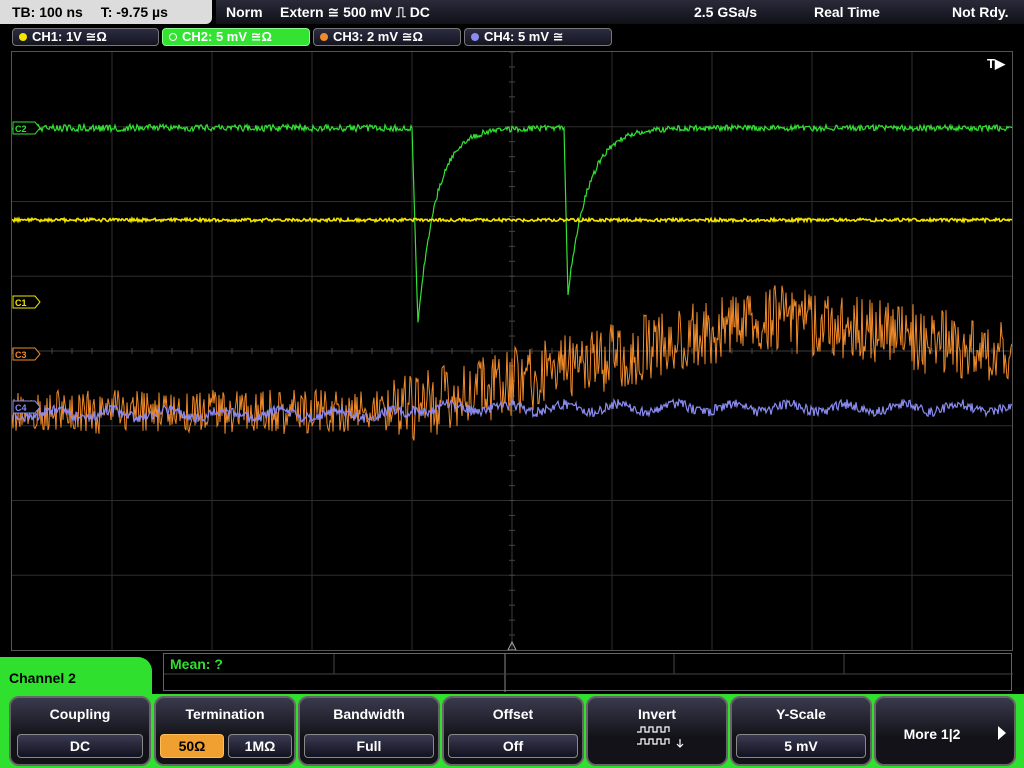 This screenshot has width=1024, height=768. Describe the element at coordinates (378, 36) in the screenshot. I see `tab-ch3-label: CH3: 2 mV ≅Ω` at that location.